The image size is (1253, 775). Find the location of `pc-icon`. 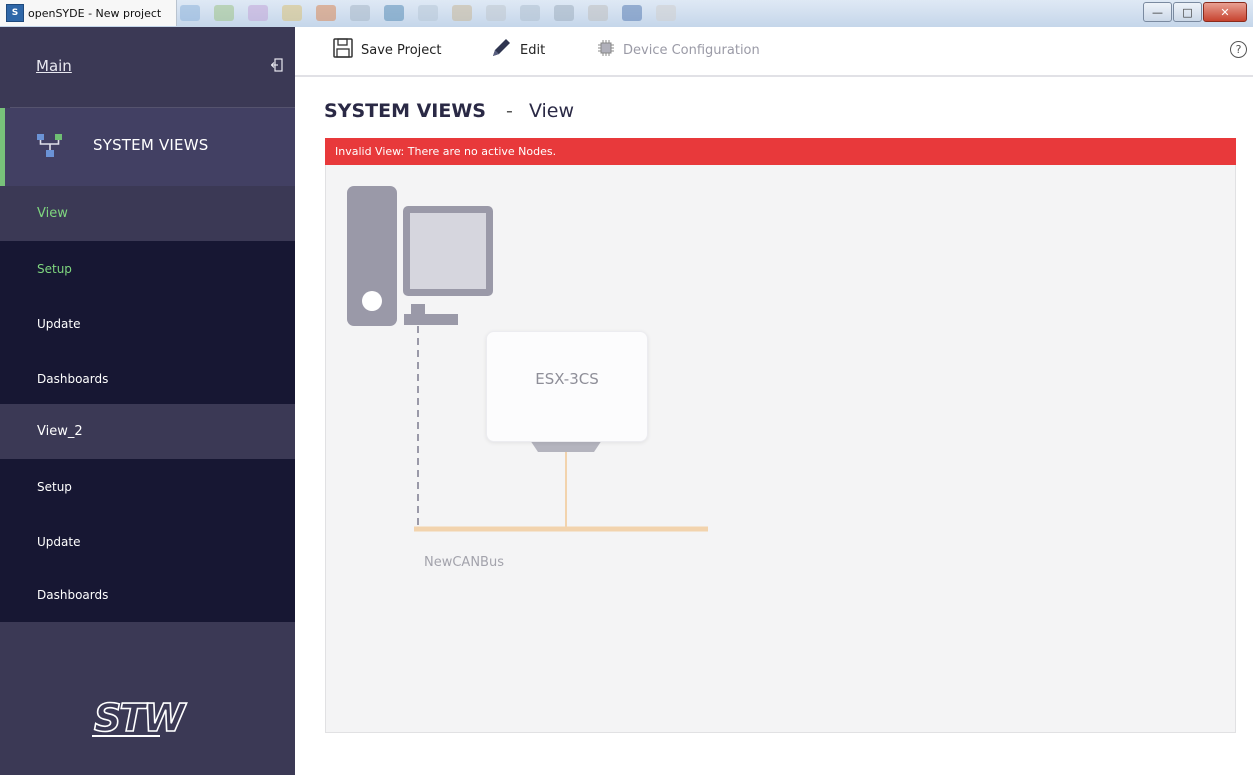

pc-icon is located at coordinates (420, 256).